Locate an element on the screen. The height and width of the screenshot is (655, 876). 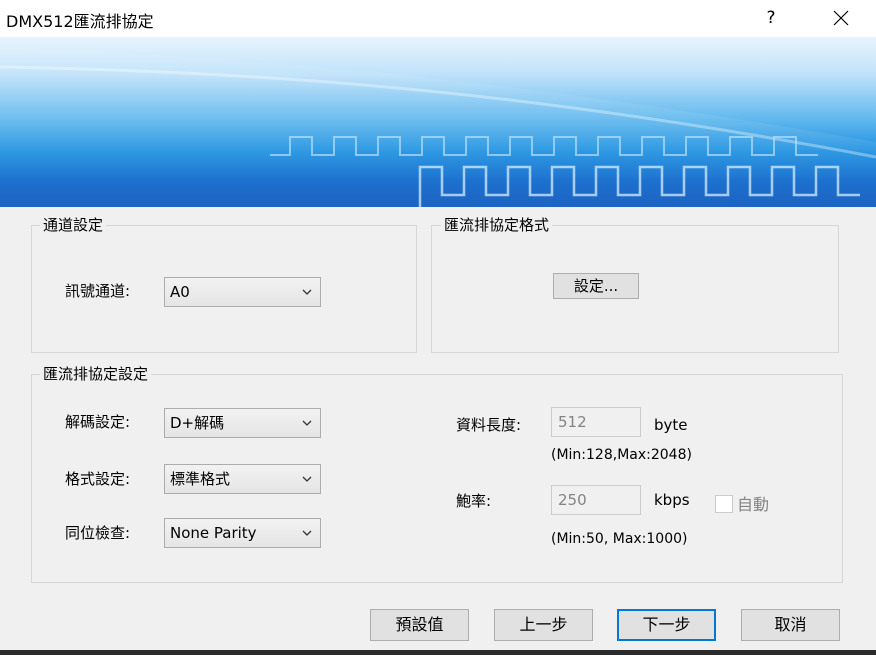
baud-hint: (Min:50, Max:1000) is located at coordinates (619, 539).